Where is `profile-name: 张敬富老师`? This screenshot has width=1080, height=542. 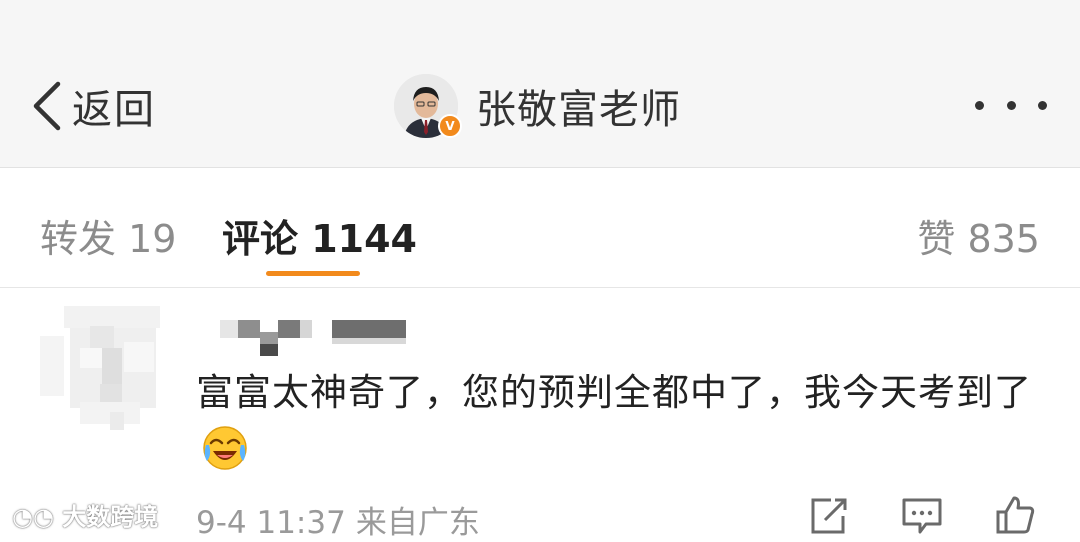 profile-name: 张敬富老师 is located at coordinates (578, 110).